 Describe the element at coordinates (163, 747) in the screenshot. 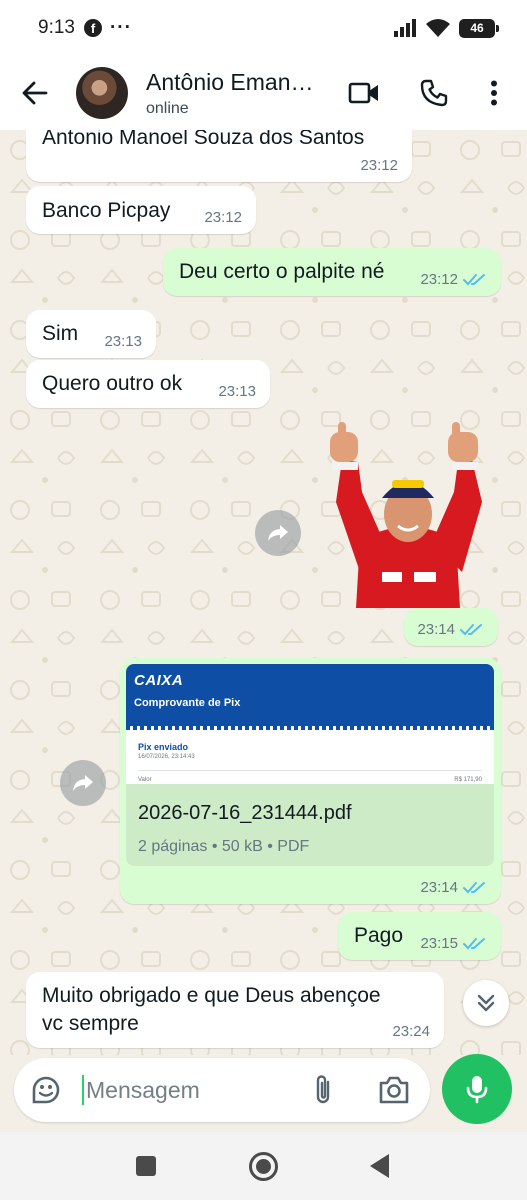

I see `document-line-status: Pix enviado` at that location.